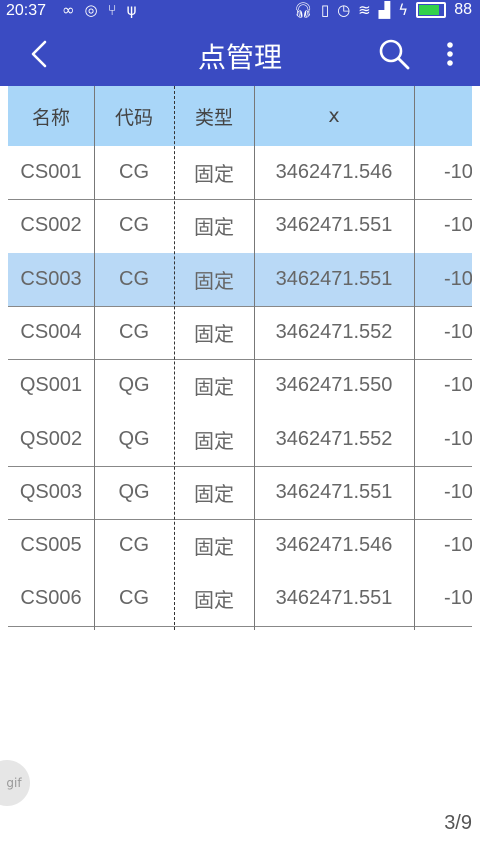 The width and height of the screenshot is (480, 844). Describe the element at coordinates (240, 492) in the screenshot. I see `table-row: QS003 QG 固定 3462471.551 -10` at that location.